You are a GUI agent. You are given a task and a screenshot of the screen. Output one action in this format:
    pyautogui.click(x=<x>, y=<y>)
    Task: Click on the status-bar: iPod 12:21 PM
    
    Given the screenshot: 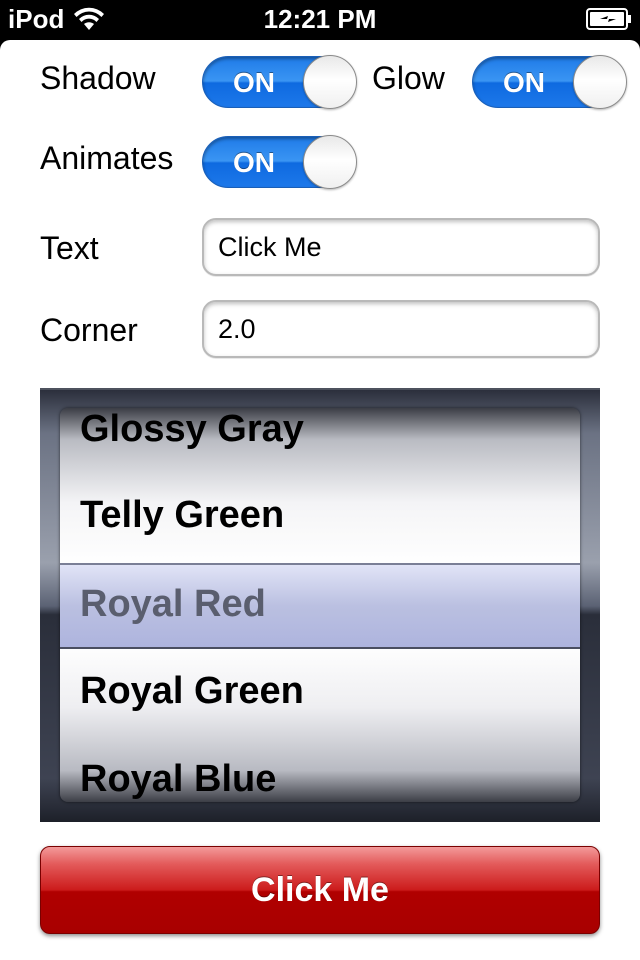 What is the action you would take?
    pyautogui.click(x=320, y=20)
    